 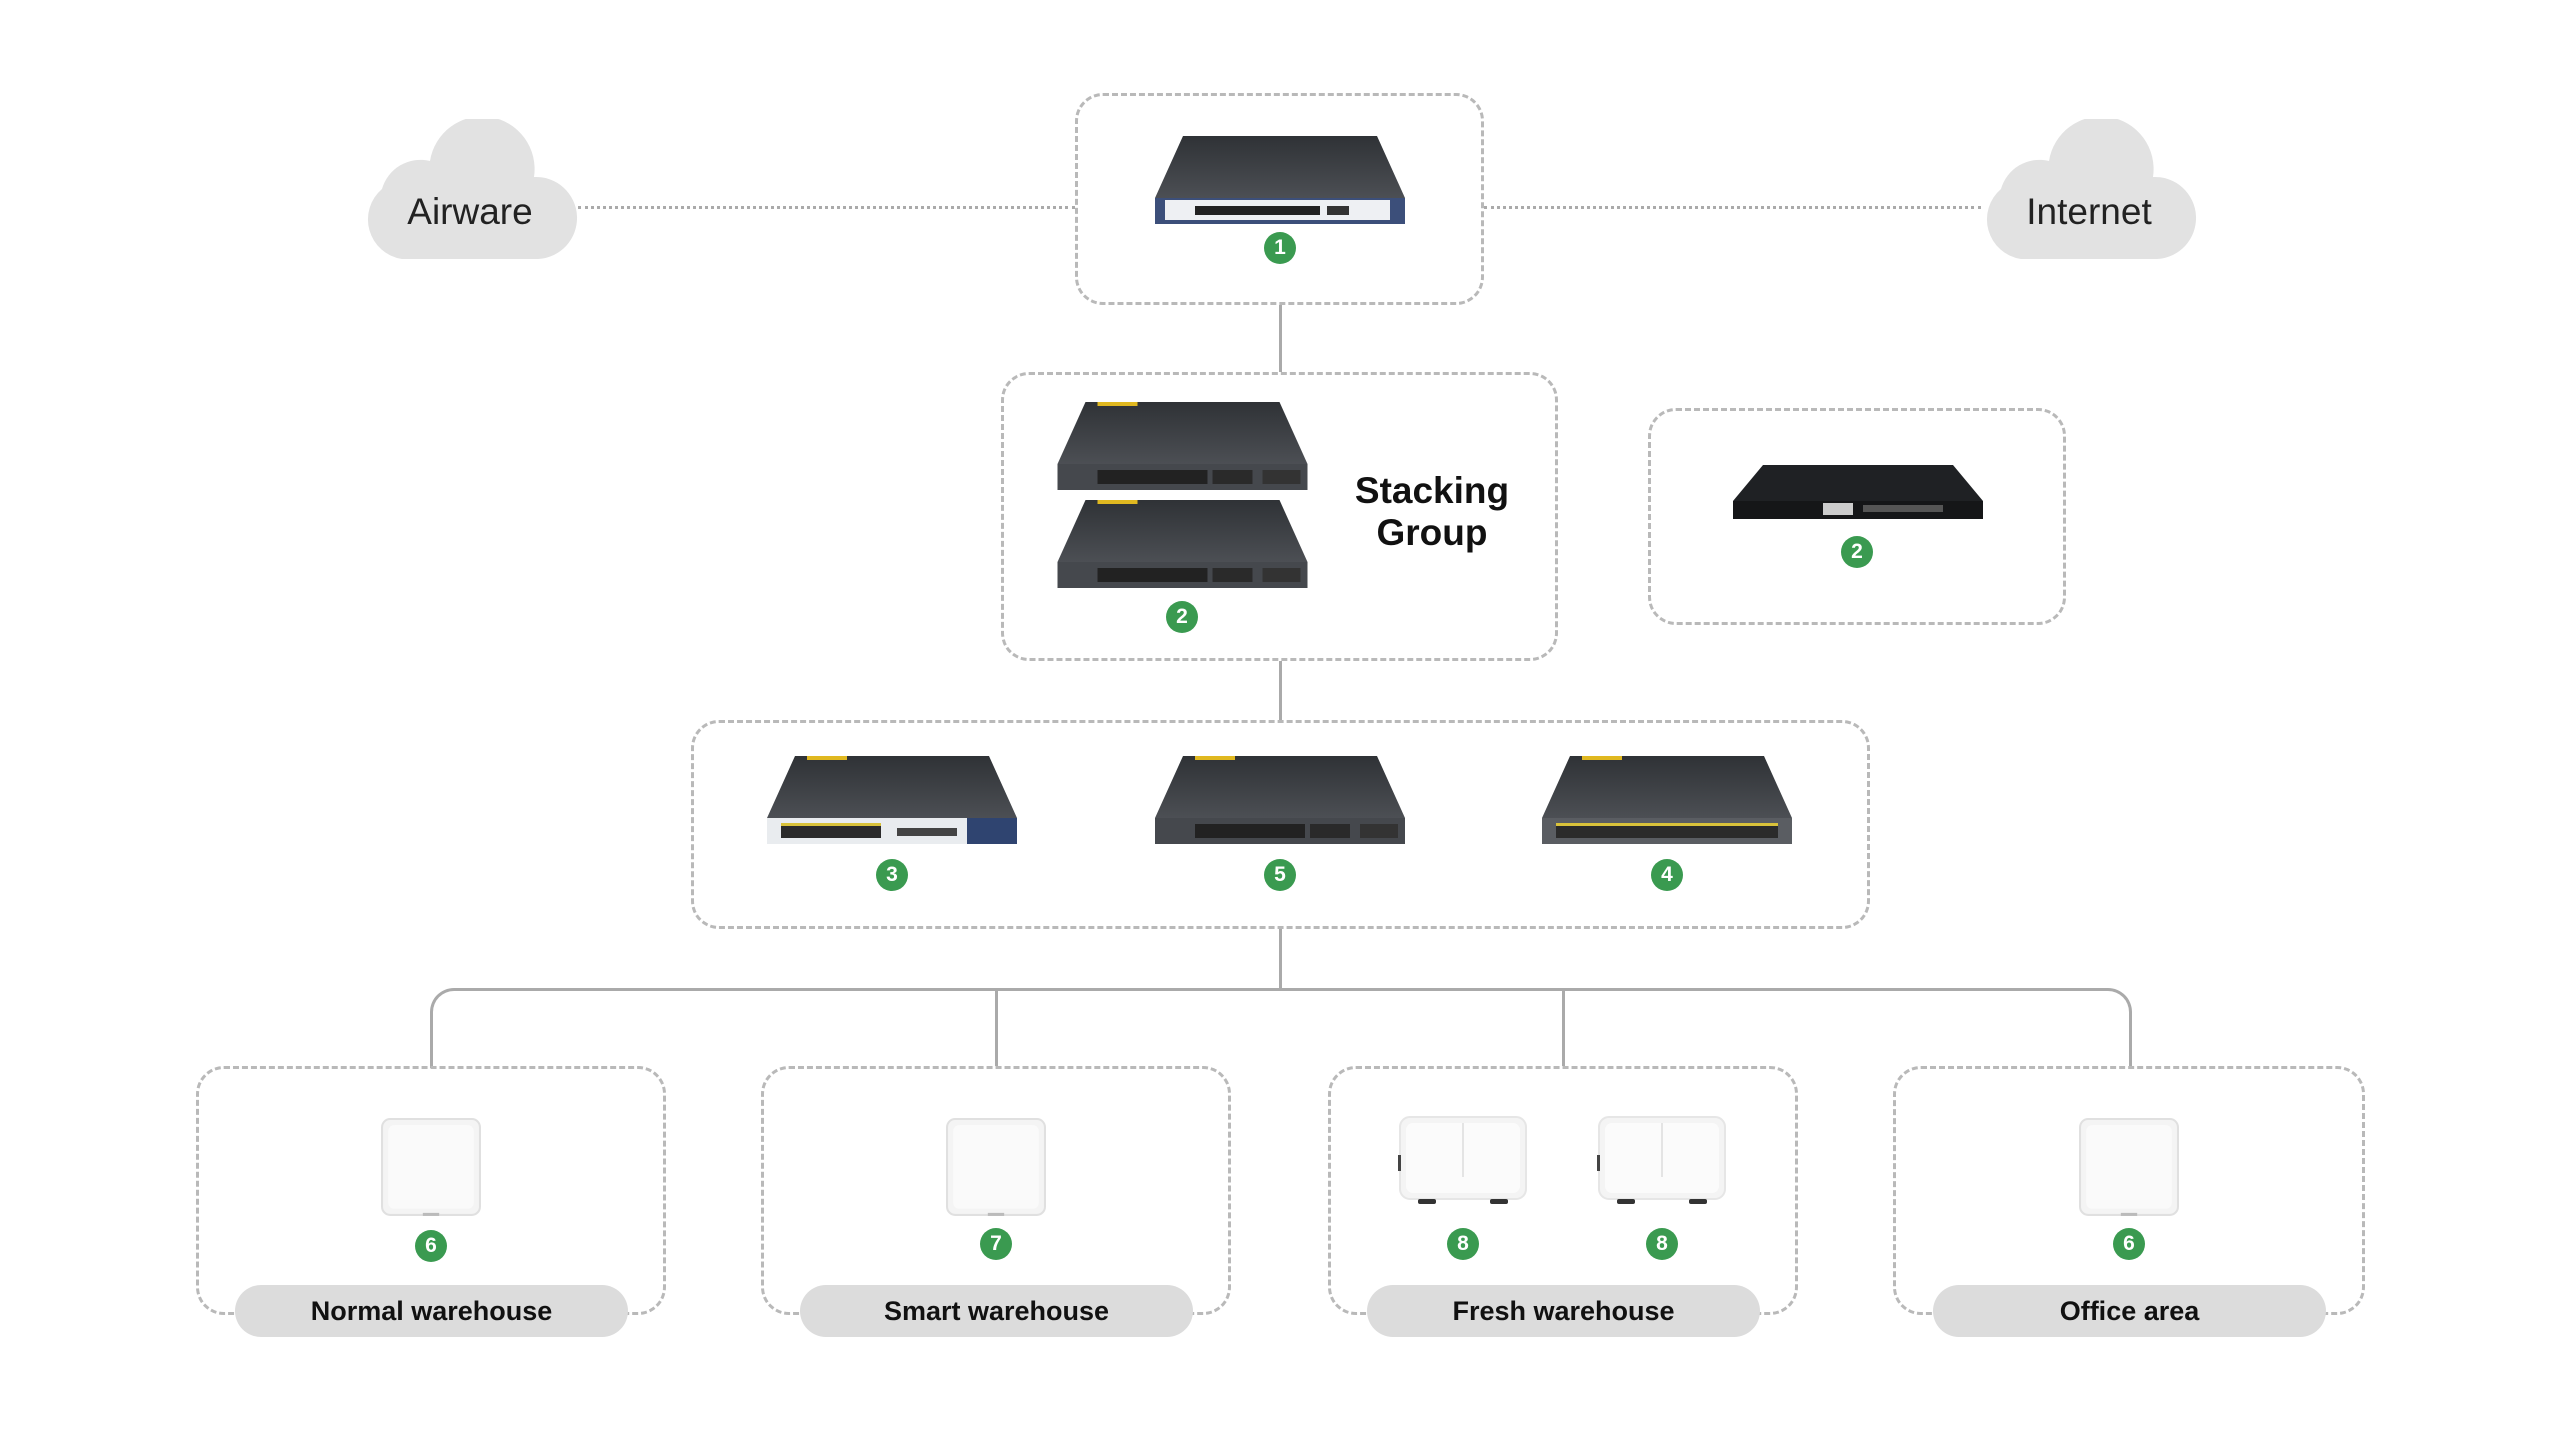 I want to click on area-label-fresh: Fresh warehouse, so click(x=1563, y=1311).